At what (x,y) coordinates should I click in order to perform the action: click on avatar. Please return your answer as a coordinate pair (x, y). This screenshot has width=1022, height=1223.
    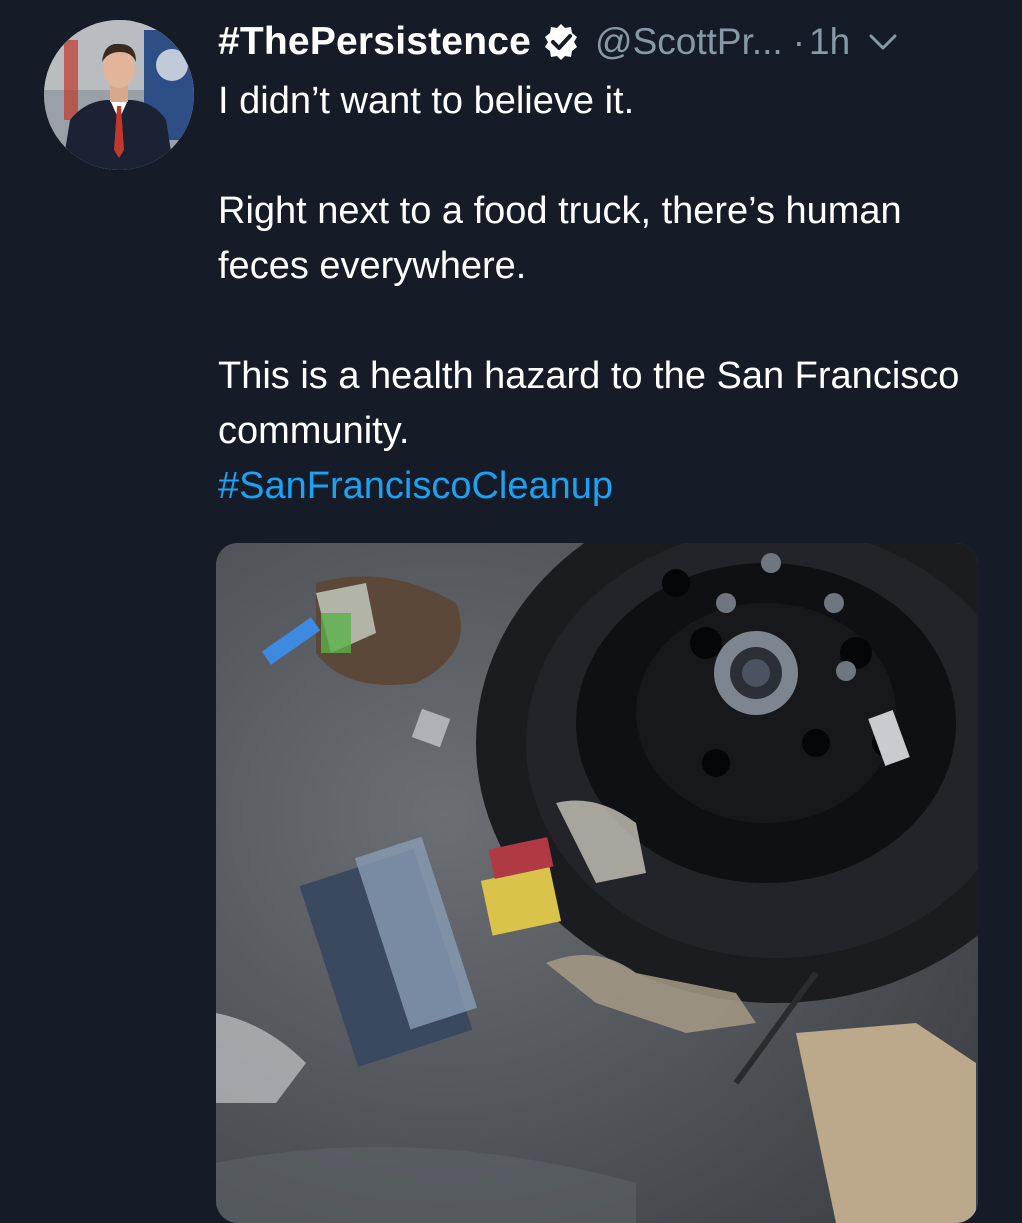
    Looking at the image, I should click on (119, 95).